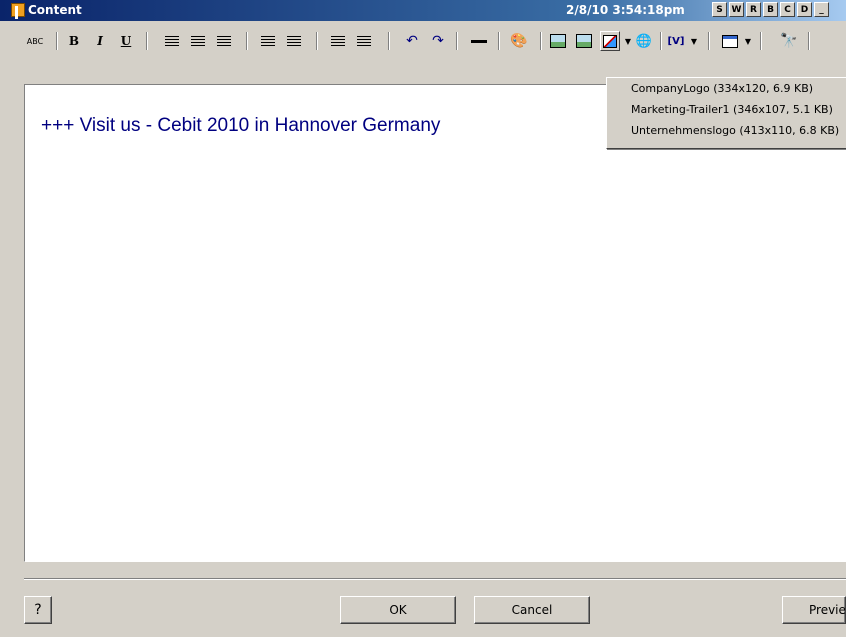 The image size is (846, 637). I want to click on image-option-unternehmenslogo: Unternehmenslogo (413x110, 6.8 KB), so click(735, 130).